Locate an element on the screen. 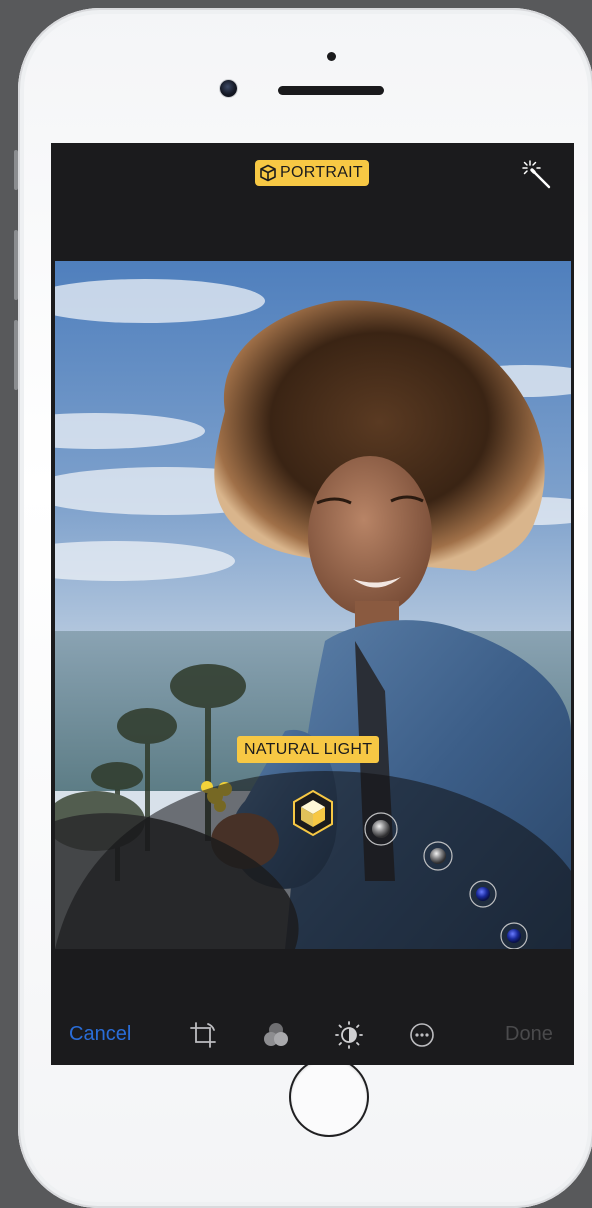  cube-icon is located at coordinates (268, 173).